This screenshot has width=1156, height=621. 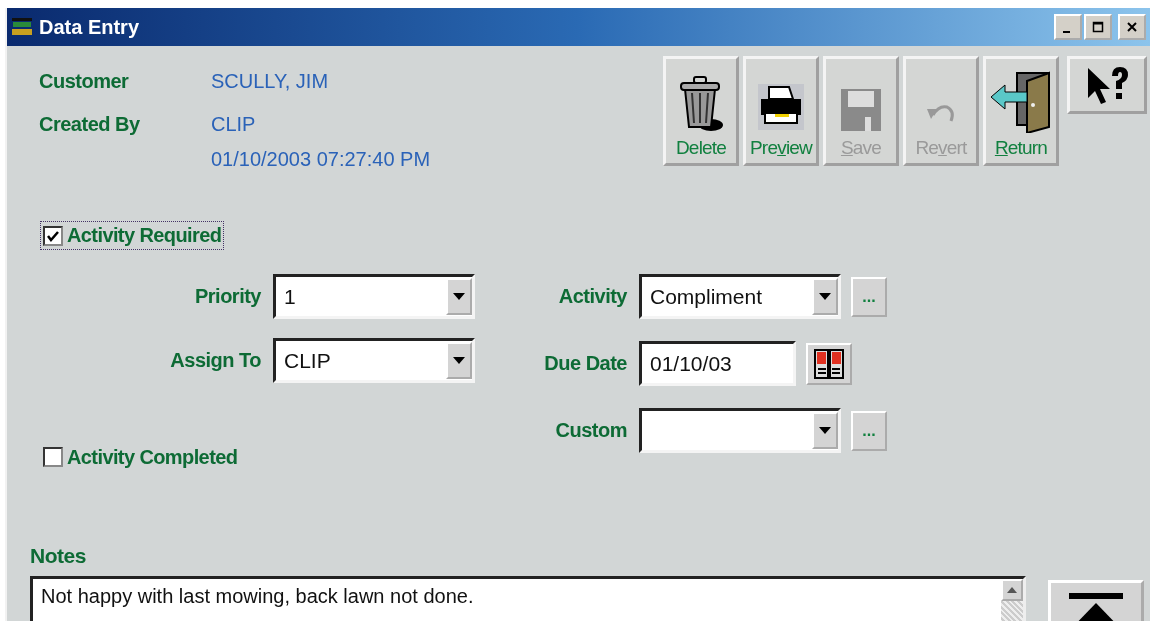 I want to click on activity-required-checkbox: Activity Required, so click(x=132, y=235).